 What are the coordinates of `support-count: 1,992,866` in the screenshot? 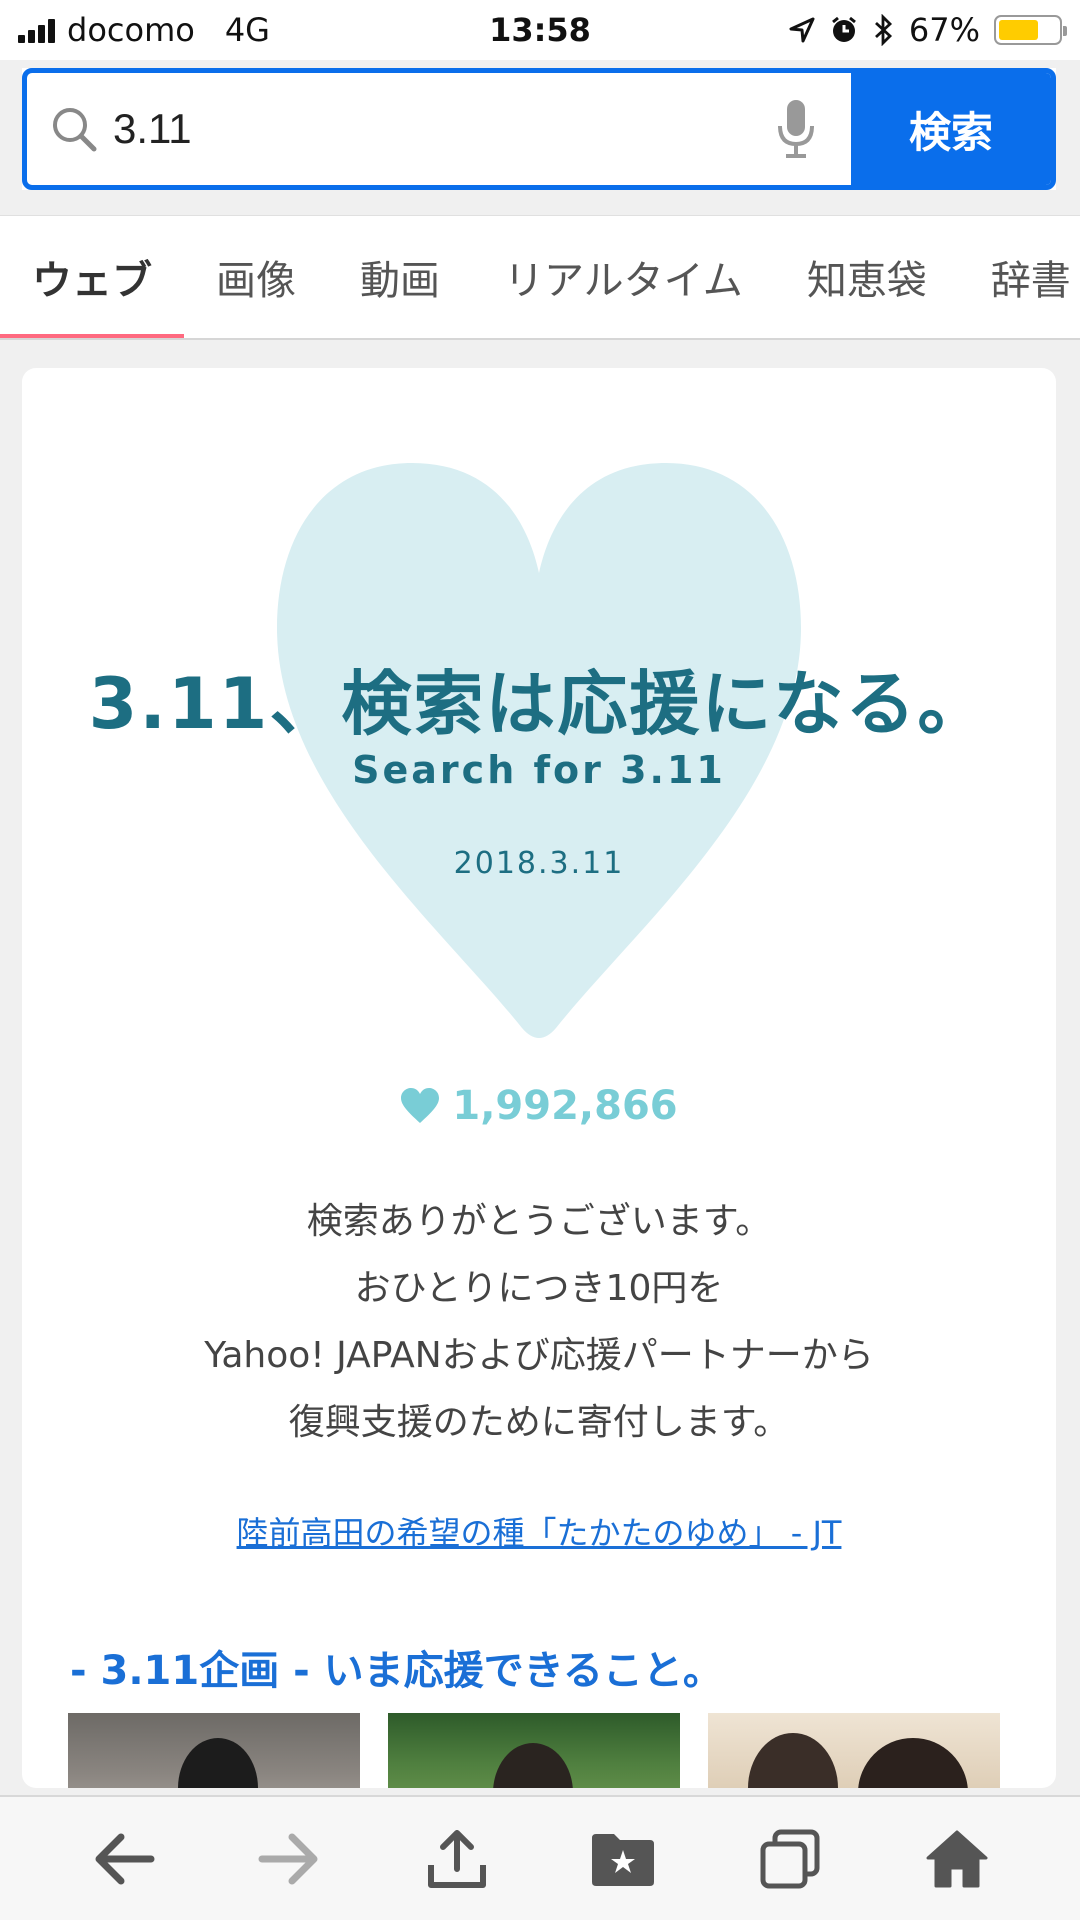 It's located at (539, 1106).